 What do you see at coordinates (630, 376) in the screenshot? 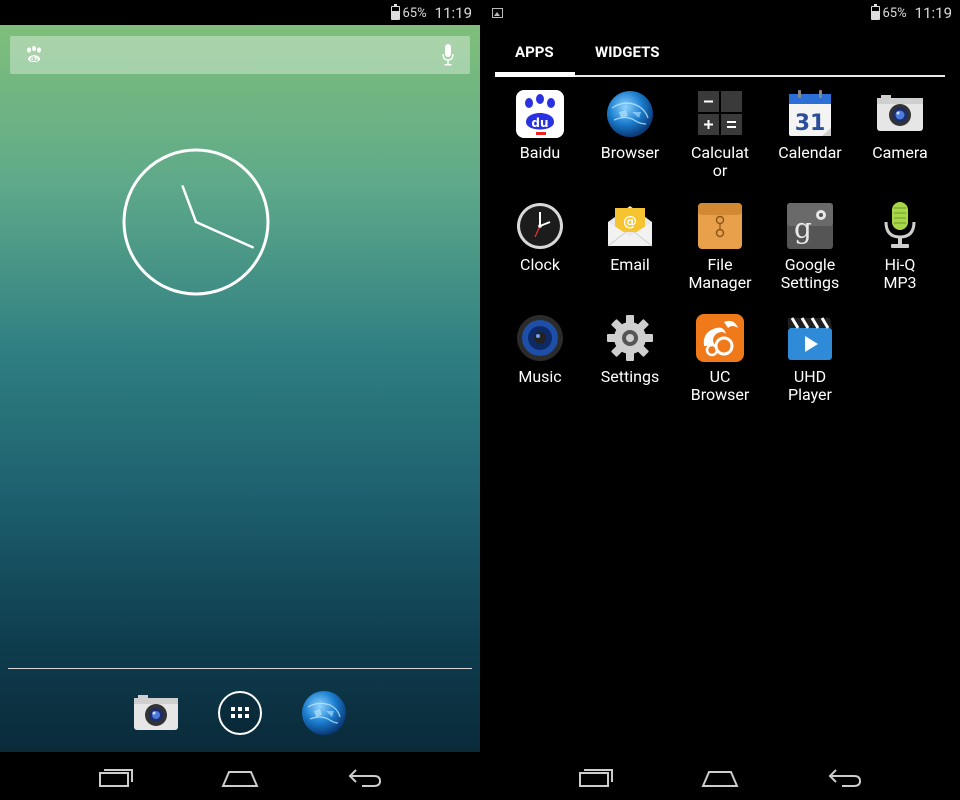
I see `app-label: Settings` at bounding box center [630, 376].